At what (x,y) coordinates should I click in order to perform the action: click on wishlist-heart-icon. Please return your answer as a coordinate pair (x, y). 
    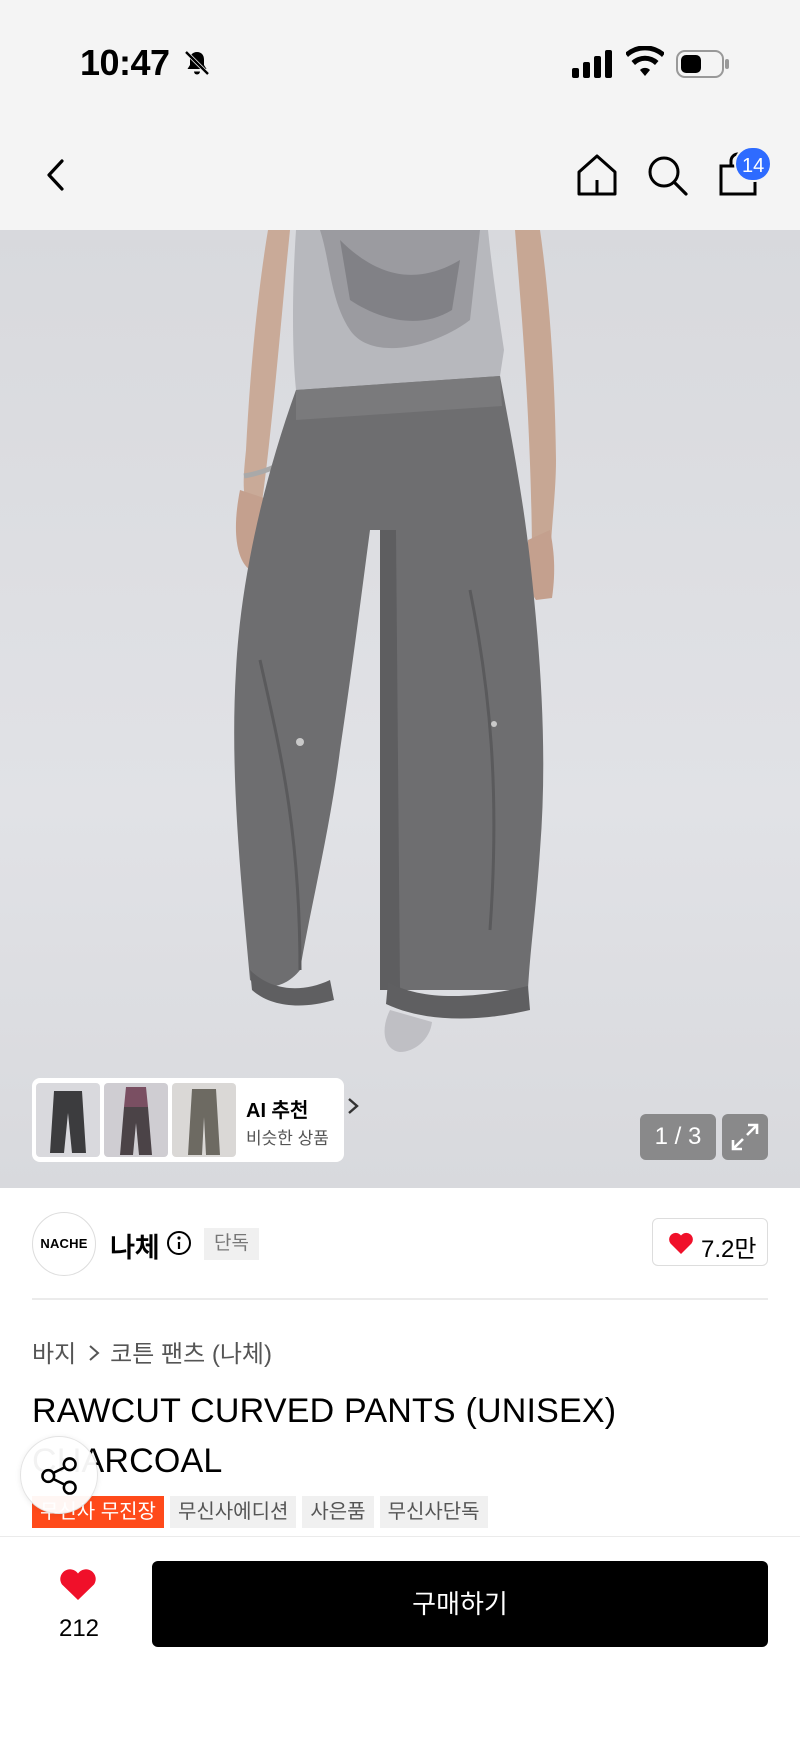
    Looking at the image, I should click on (78, 1584).